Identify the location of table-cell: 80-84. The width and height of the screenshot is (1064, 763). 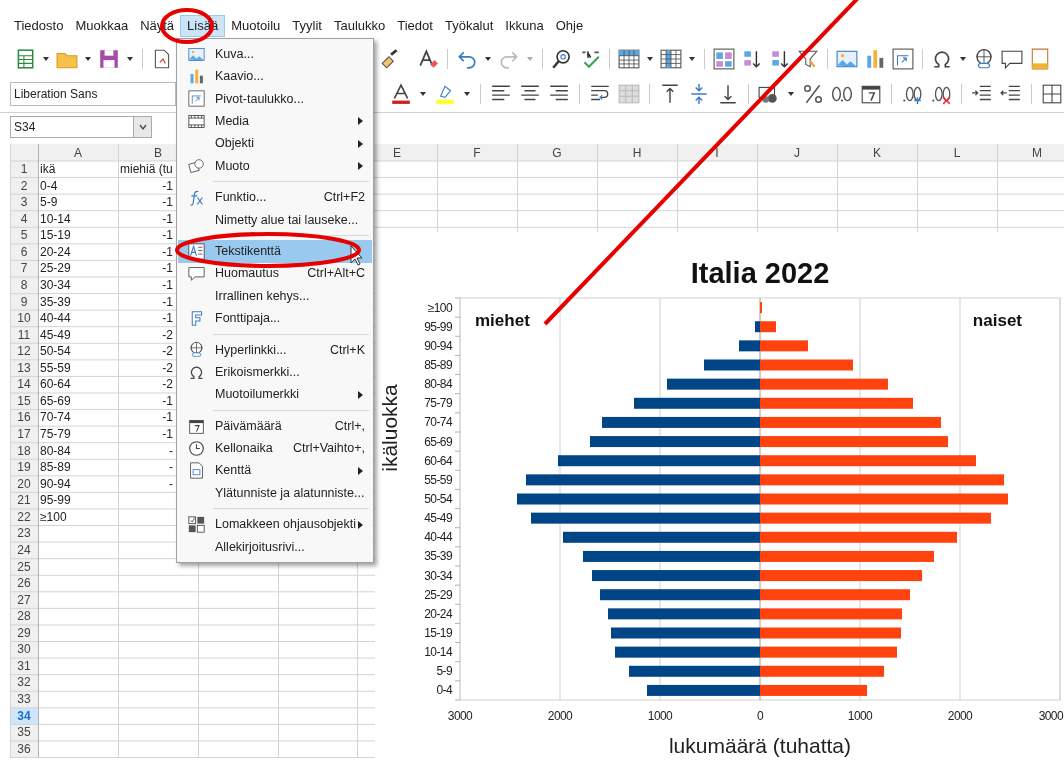
(55, 450).